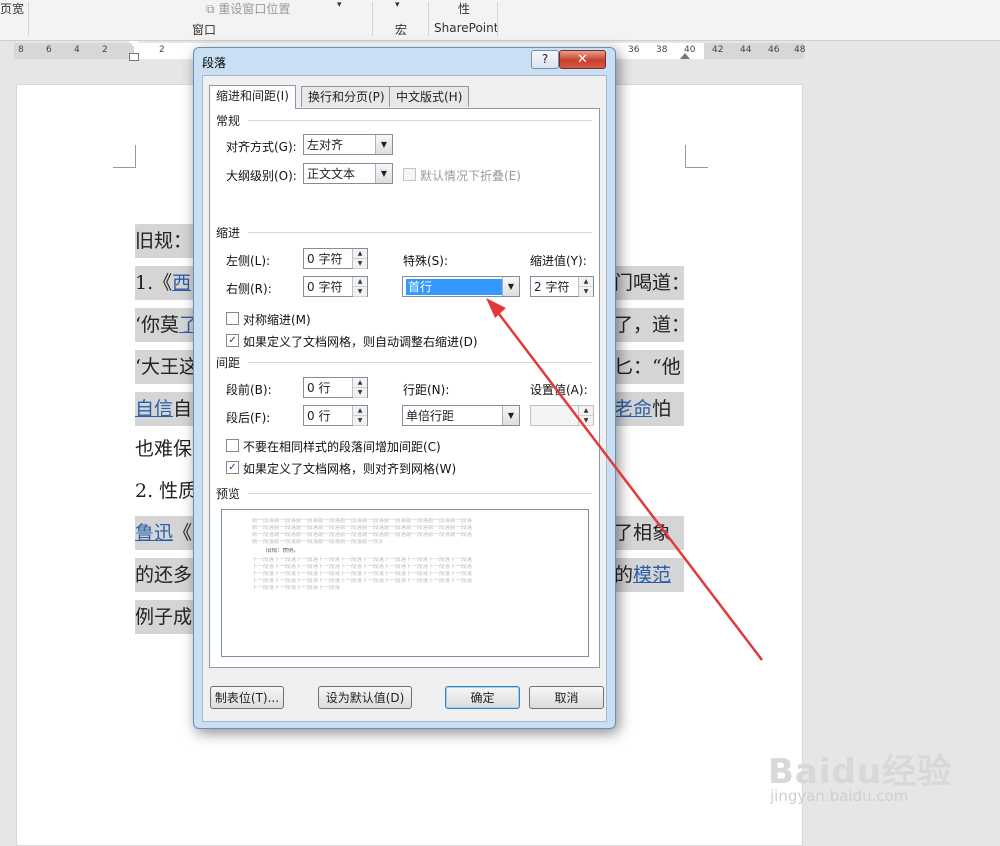 The width and height of the screenshot is (1000, 846). I want to click on annotation-arrow, so click(624, 479).